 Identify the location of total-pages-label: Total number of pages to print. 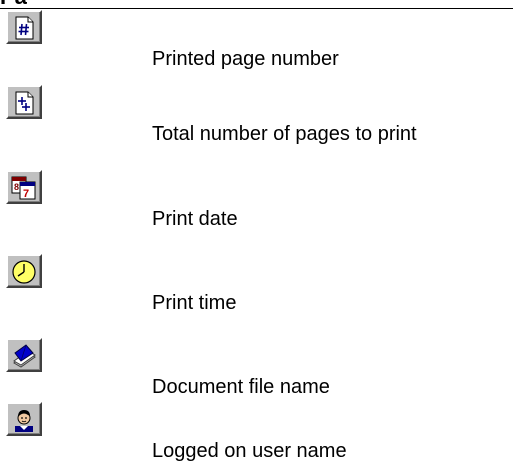
(284, 134).